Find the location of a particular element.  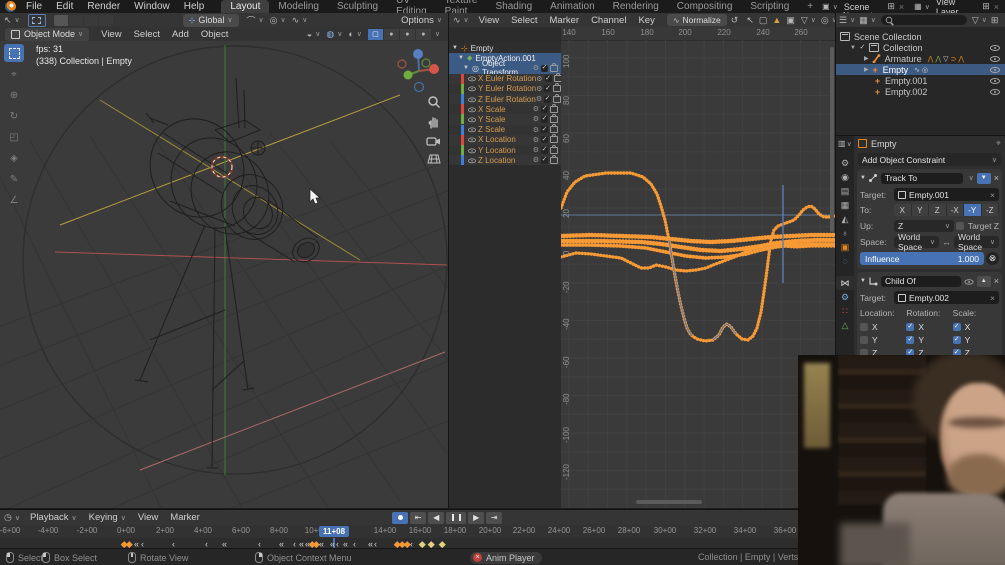

jump-to-end-button: ⇥ is located at coordinates (494, 517).